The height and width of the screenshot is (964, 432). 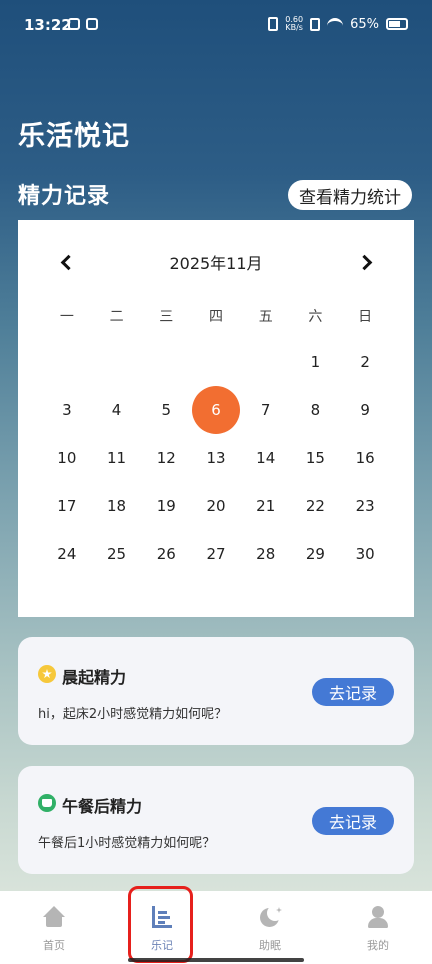 What do you see at coordinates (166, 554) in the screenshot?
I see `calendar-day: 26` at bounding box center [166, 554].